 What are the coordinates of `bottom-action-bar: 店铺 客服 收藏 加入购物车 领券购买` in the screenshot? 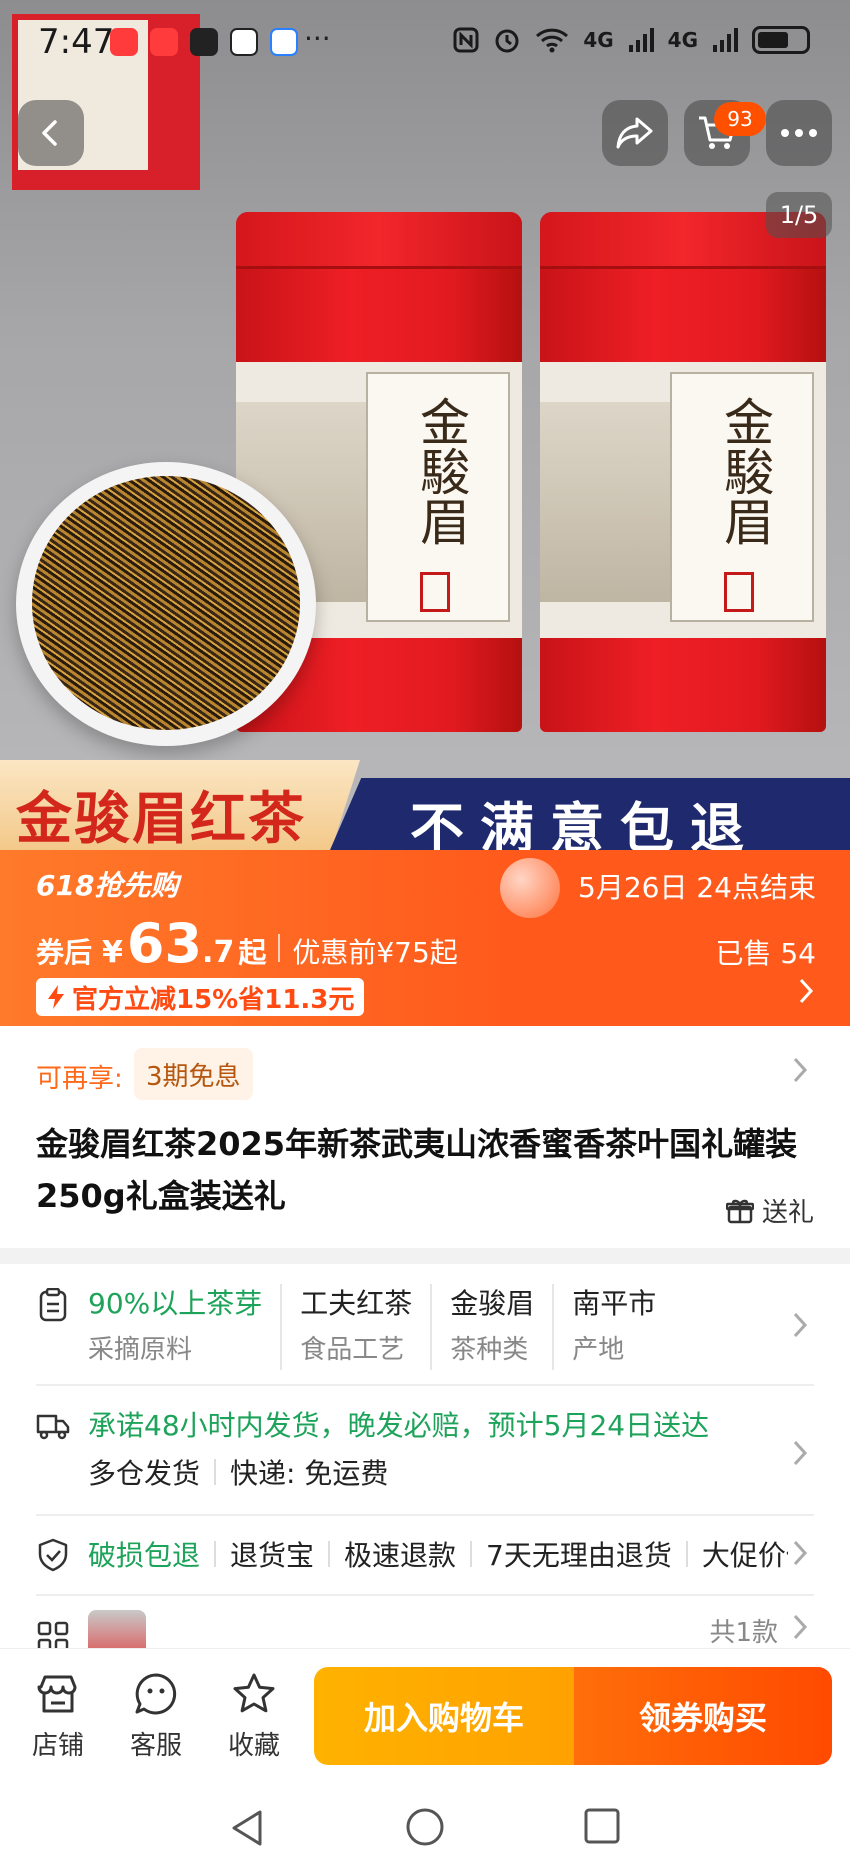 It's located at (425, 1716).